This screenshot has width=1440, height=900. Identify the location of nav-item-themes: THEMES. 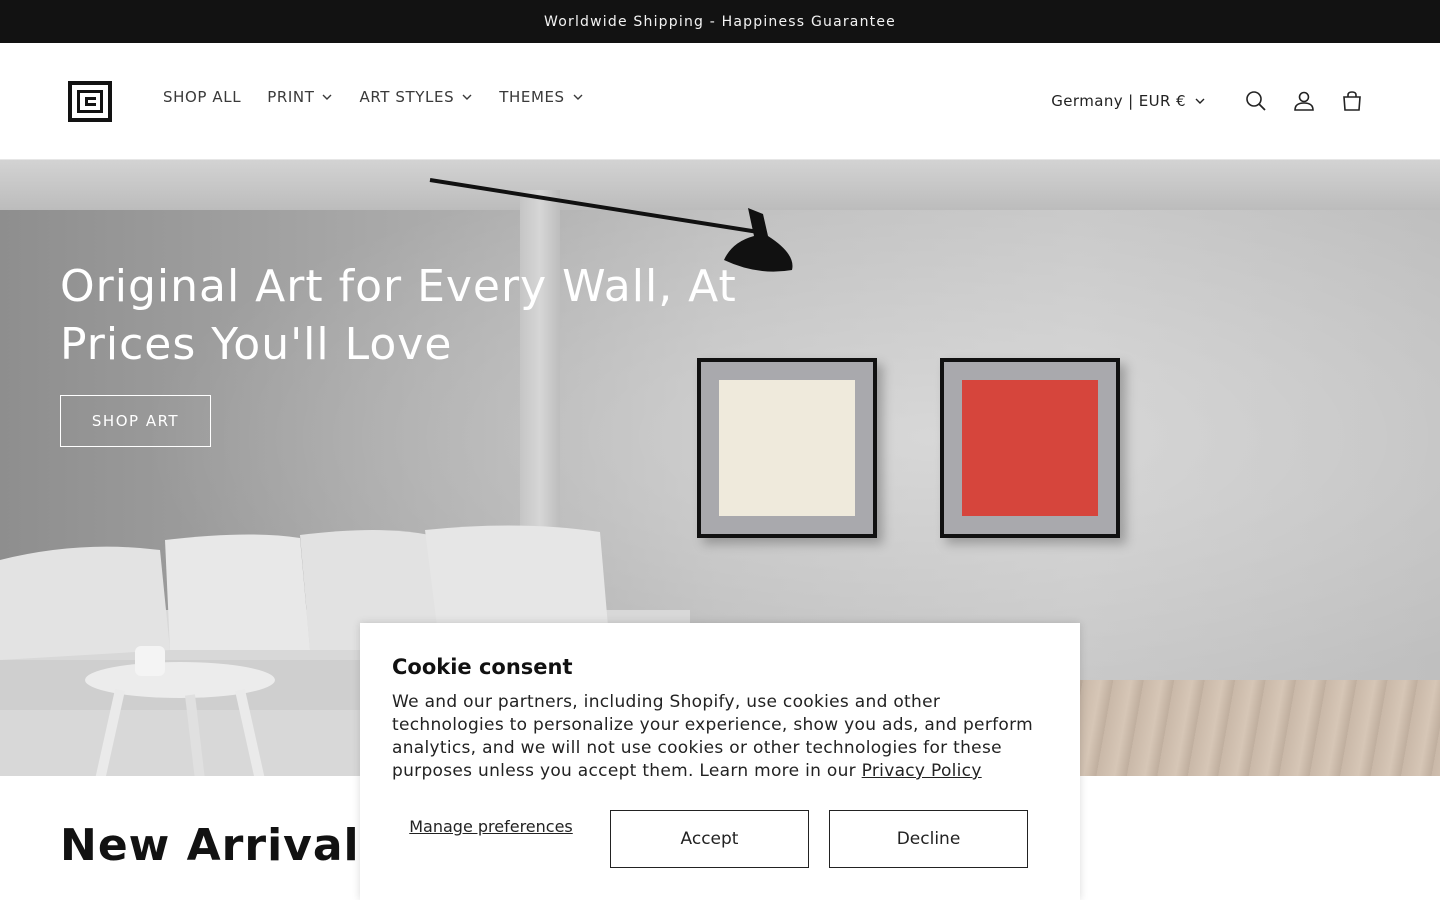
(541, 97).